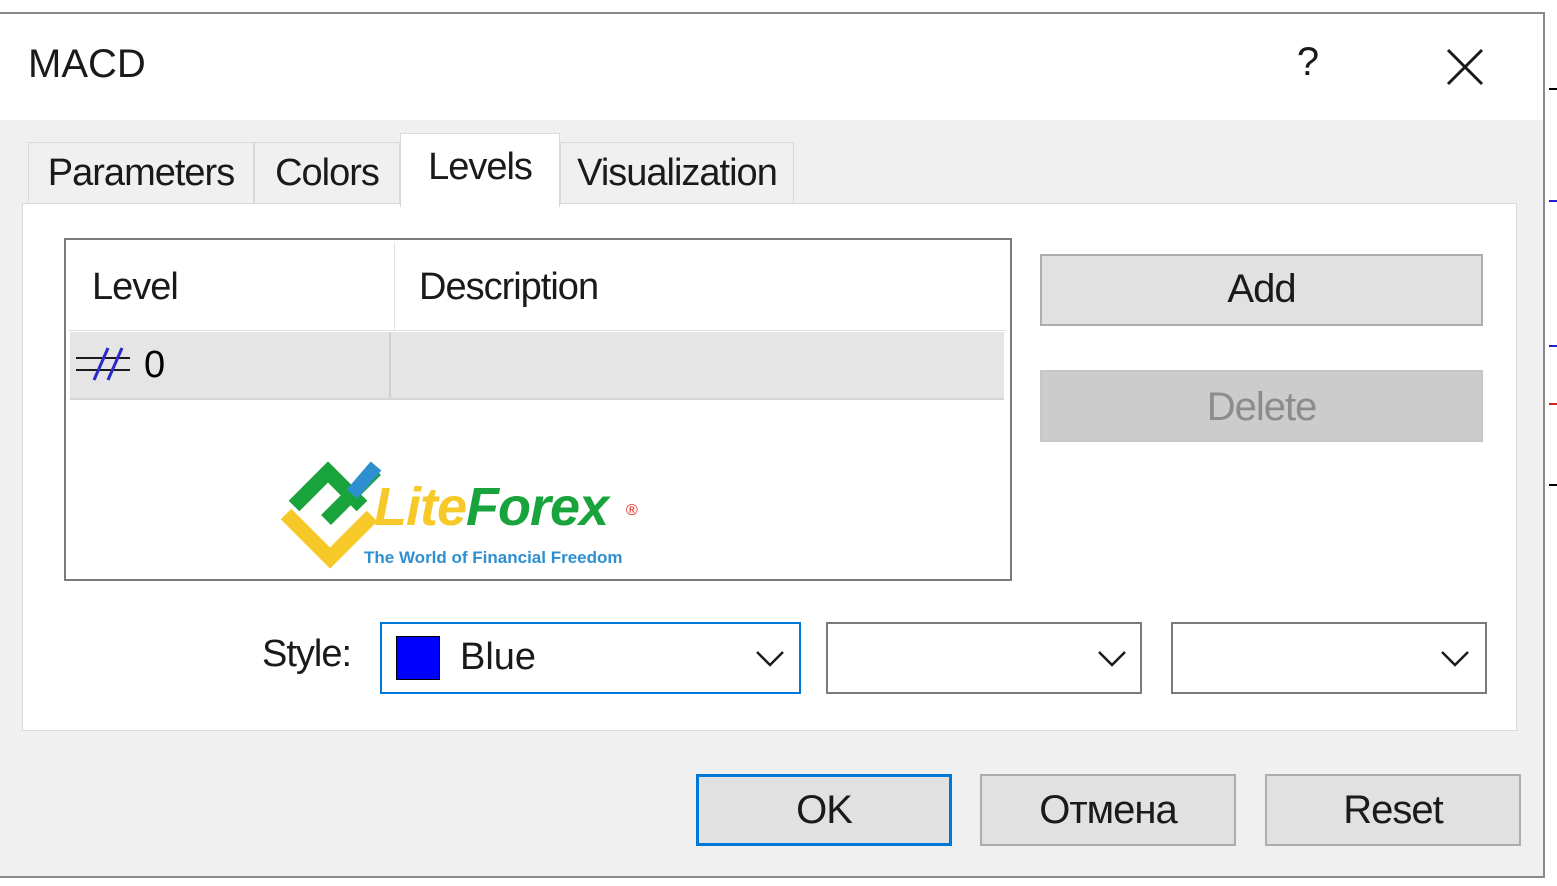 This screenshot has height=886, width=1557. What do you see at coordinates (590, 658) in the screenshot?
I see `color-select: Blue` at bounding box center [590, 658].